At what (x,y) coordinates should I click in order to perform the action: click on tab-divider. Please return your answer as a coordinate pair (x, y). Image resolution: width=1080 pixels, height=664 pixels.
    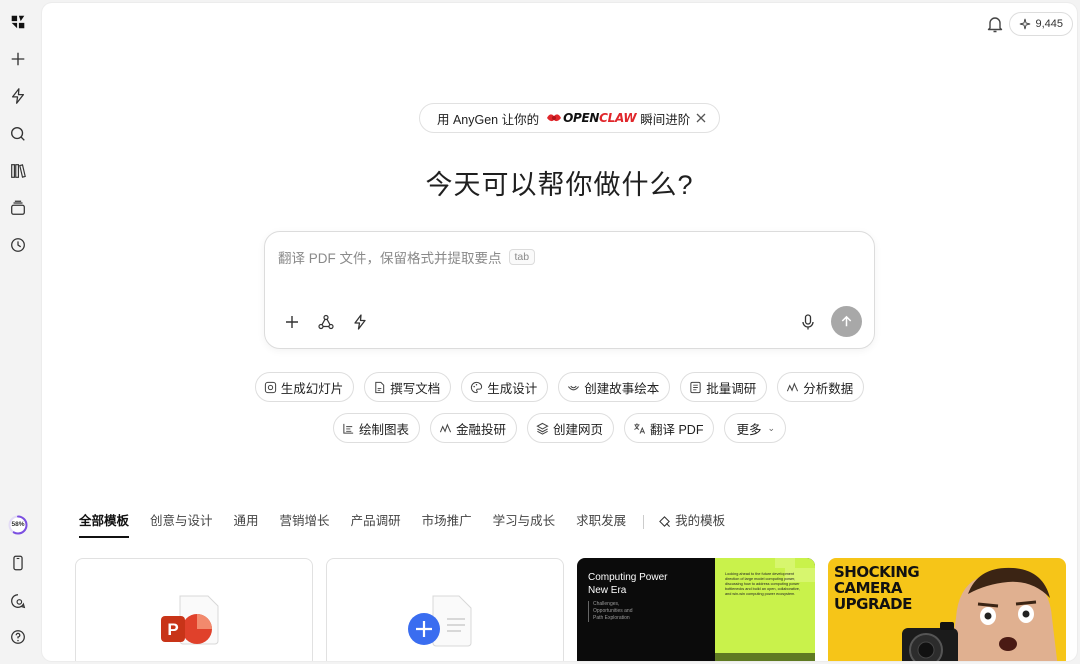
    Looking at the image, I should click on (644, 522).